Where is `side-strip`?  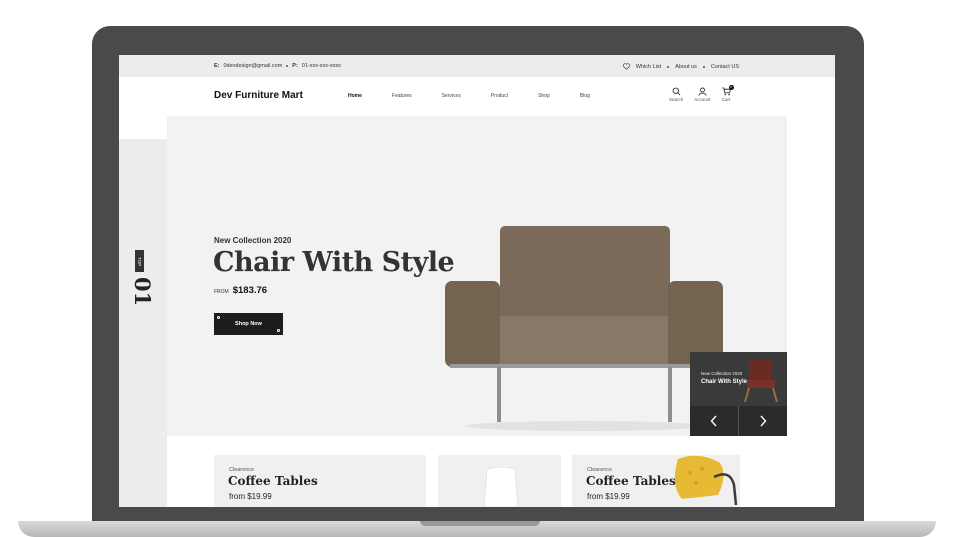 side-strip is located at coordinates (143, 323).